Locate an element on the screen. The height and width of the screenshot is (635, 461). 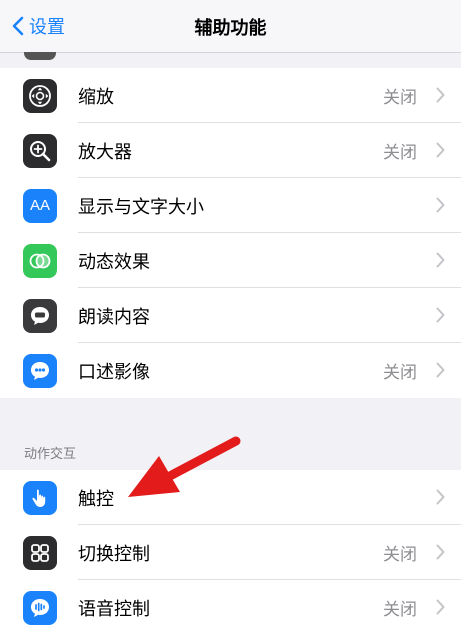
section-header-interaction: 动作交互 is located at coordinates (50, 454).